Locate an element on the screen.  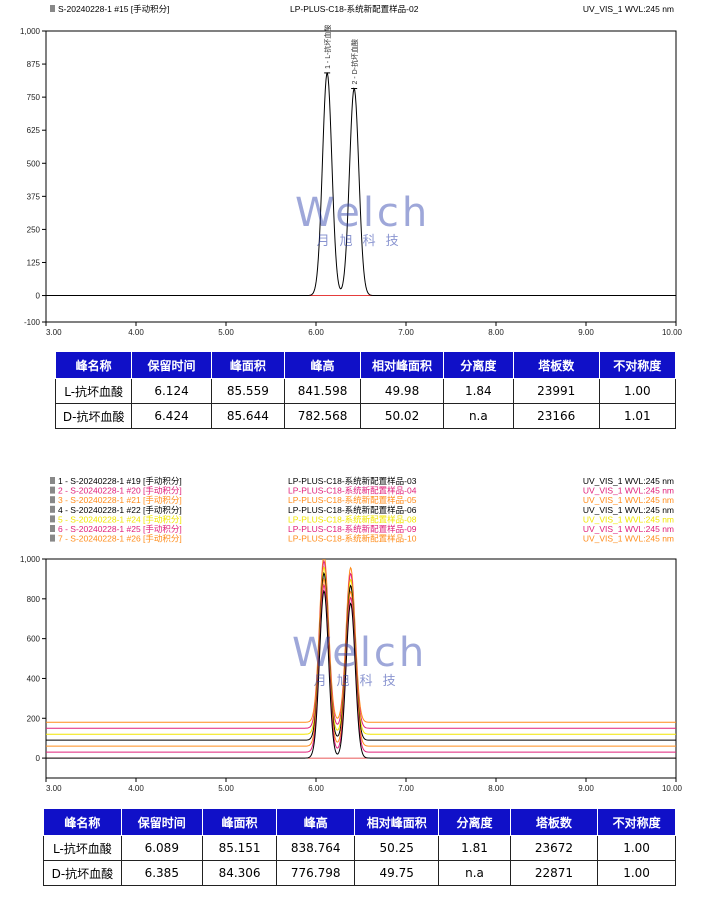
trace-legend-method: LP-PLUS-C18-系统新配置样品-06 is located at coordinates (352, 510).